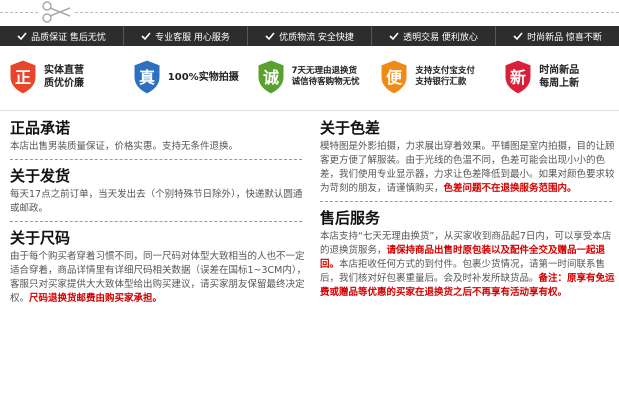 This screenshot has width=619, height=402. Describe the element at coordinates (309, 110) in the screenshot. I see `header-divider` at that location.